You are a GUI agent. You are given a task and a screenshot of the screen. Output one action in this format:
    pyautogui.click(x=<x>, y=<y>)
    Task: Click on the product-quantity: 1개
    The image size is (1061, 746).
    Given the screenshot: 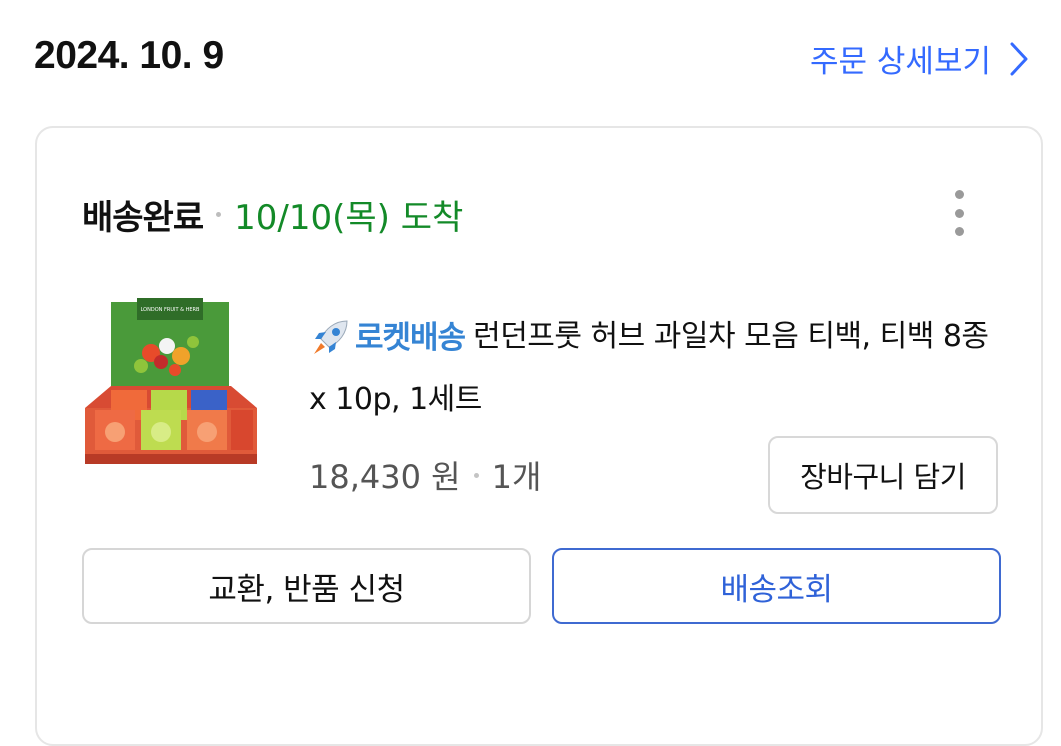 What is the action you would take?
    pyautogui.click(x=516, y=477)
    